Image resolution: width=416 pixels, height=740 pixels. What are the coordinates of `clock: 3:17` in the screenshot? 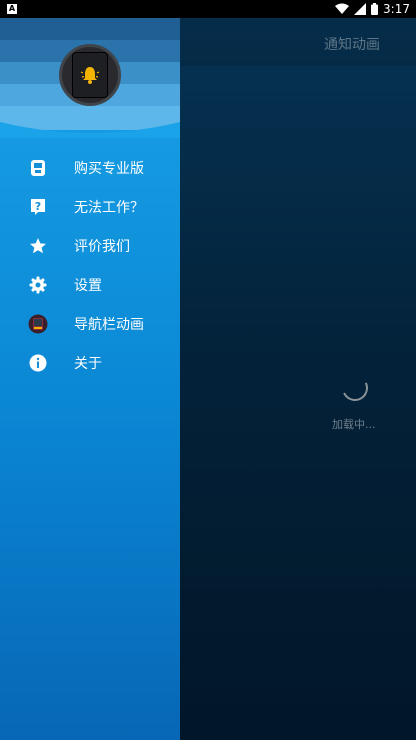 It's located at (396, 9).